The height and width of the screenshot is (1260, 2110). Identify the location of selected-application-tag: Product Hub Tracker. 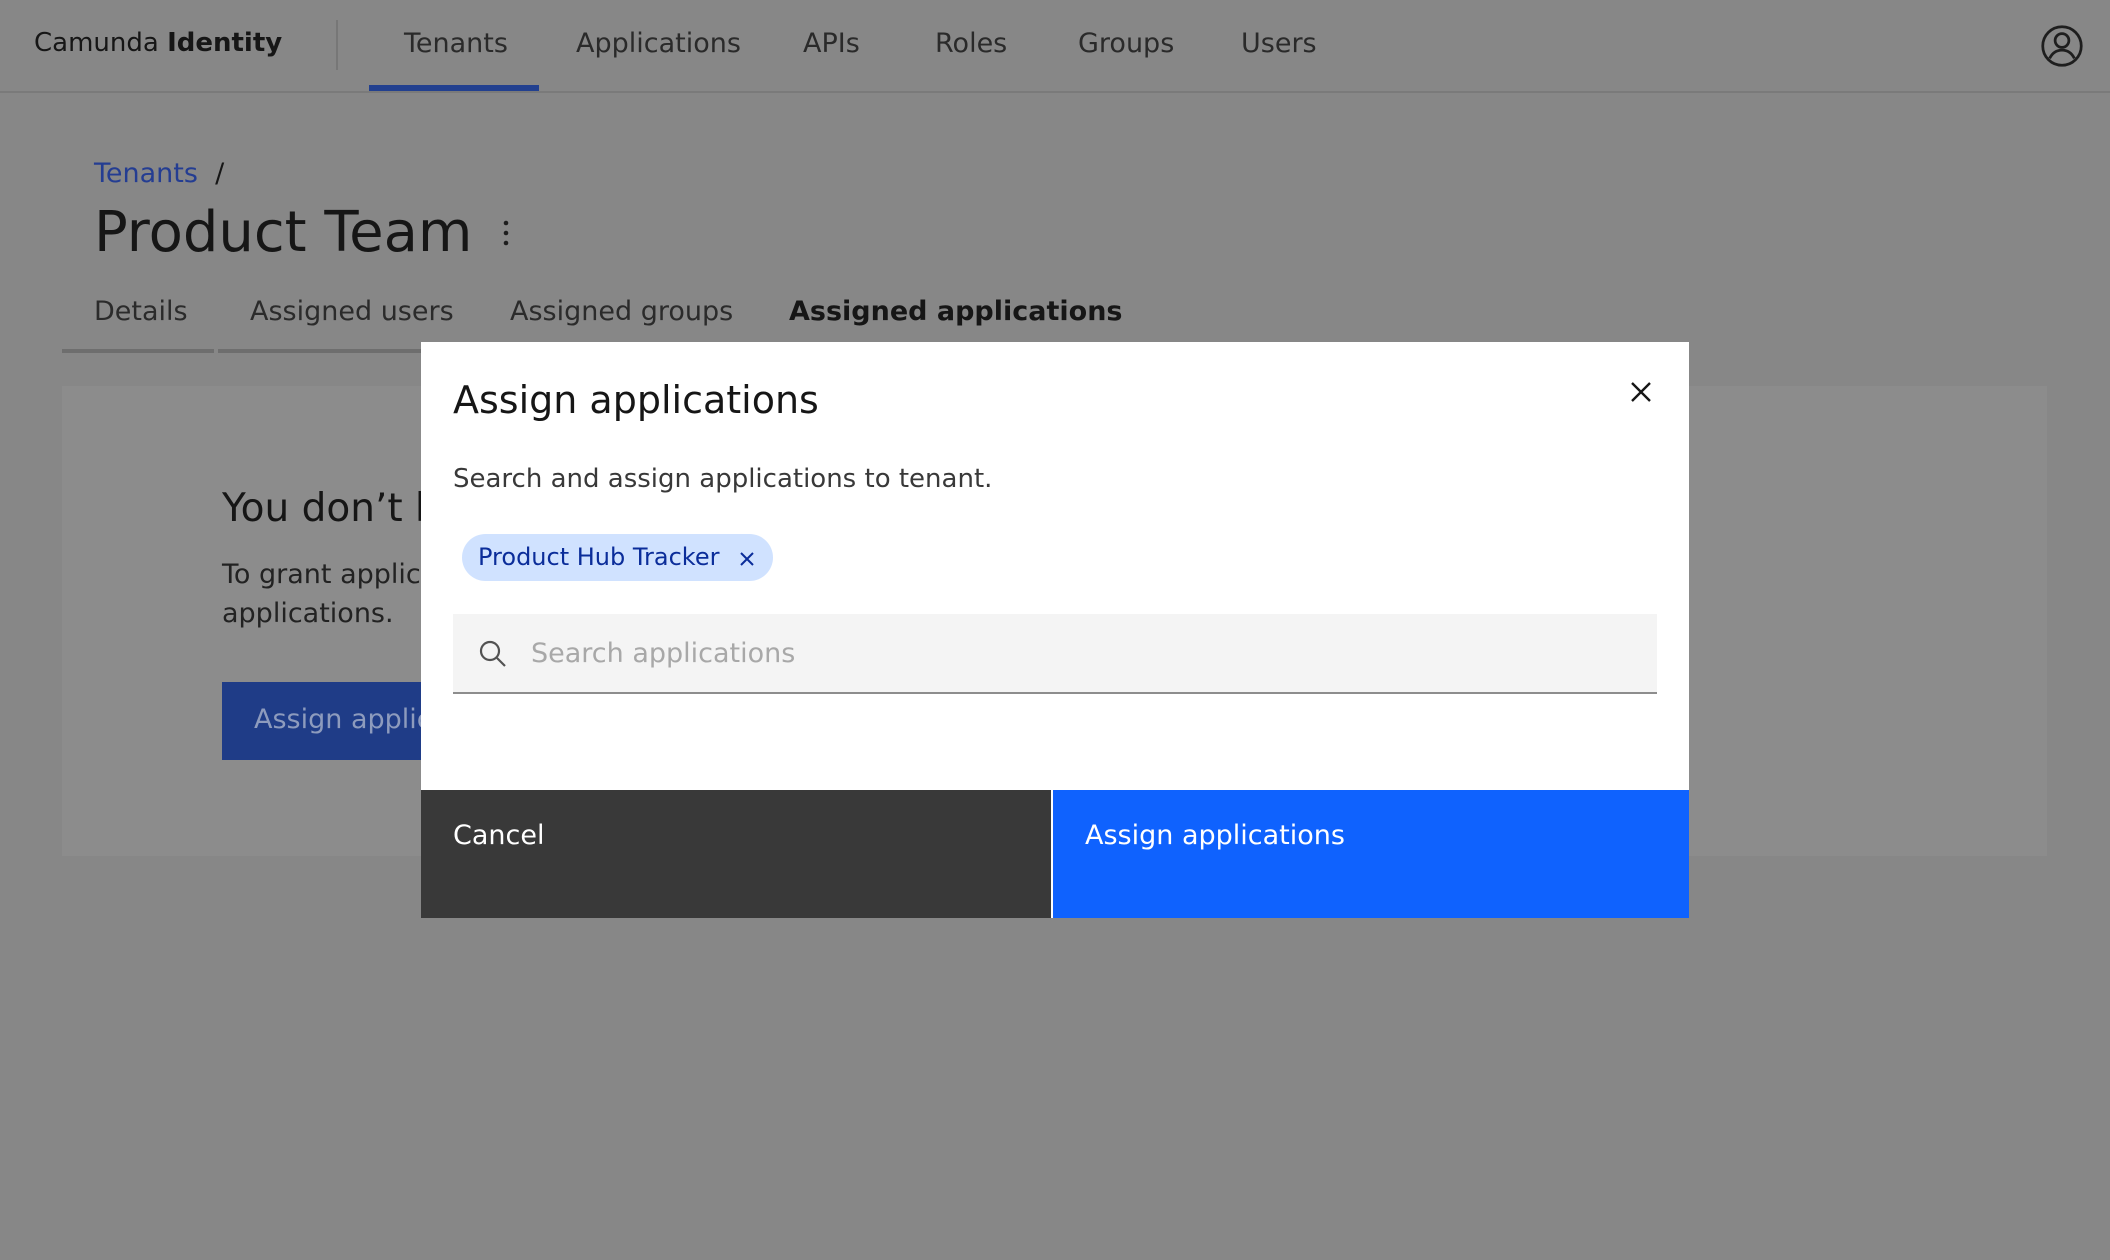
(618, 557).